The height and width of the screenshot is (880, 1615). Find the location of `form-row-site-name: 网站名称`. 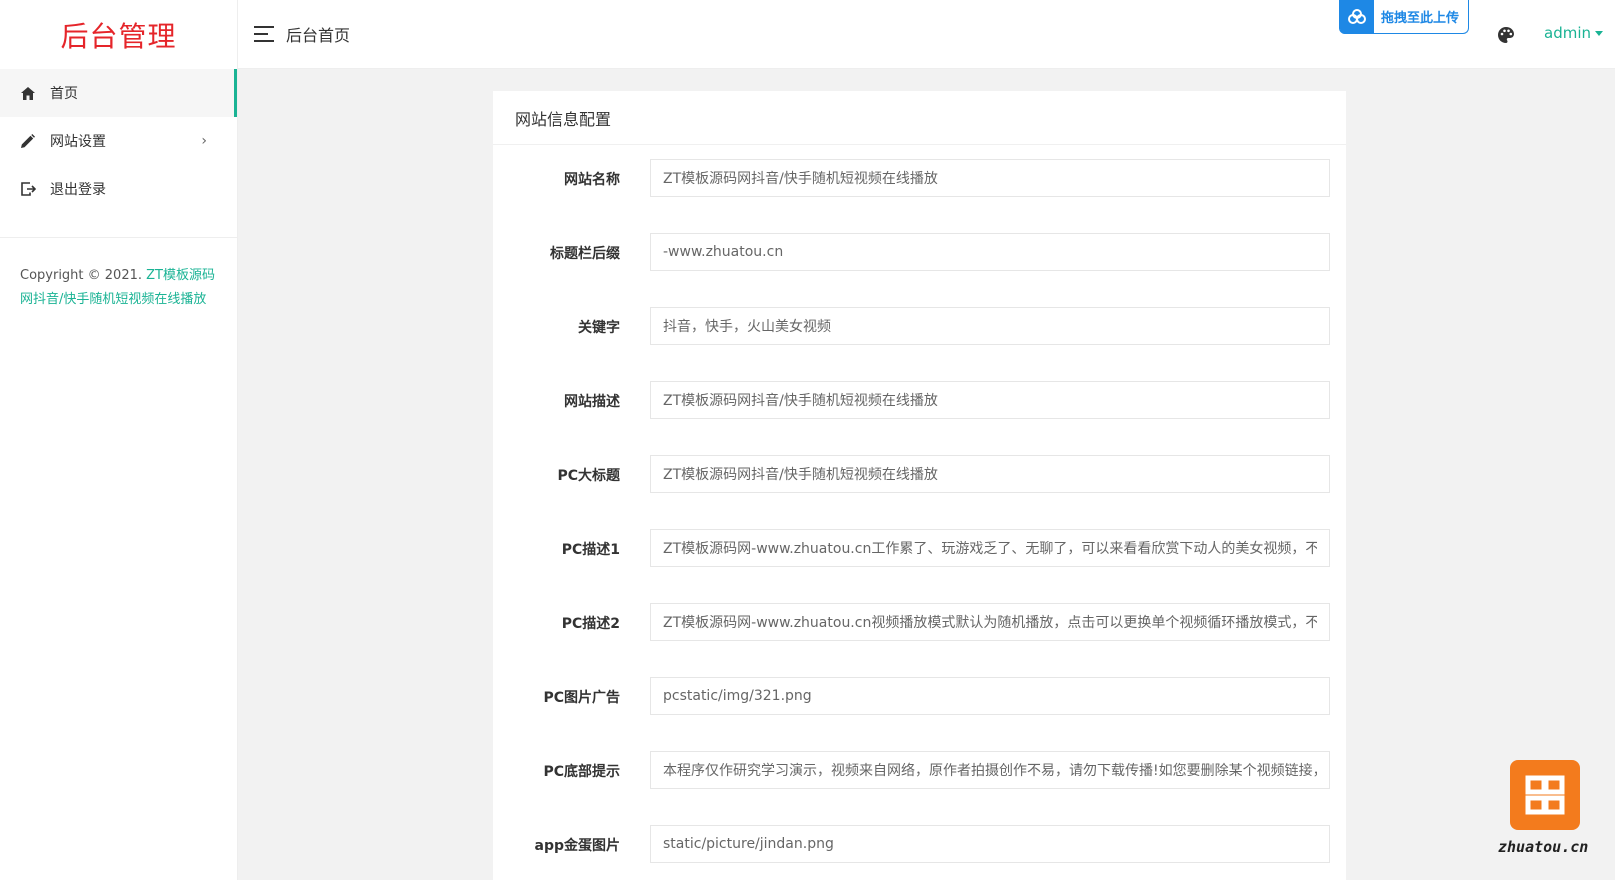

form-row-site-name: 网站名称 is located at coordinates (919, 179).